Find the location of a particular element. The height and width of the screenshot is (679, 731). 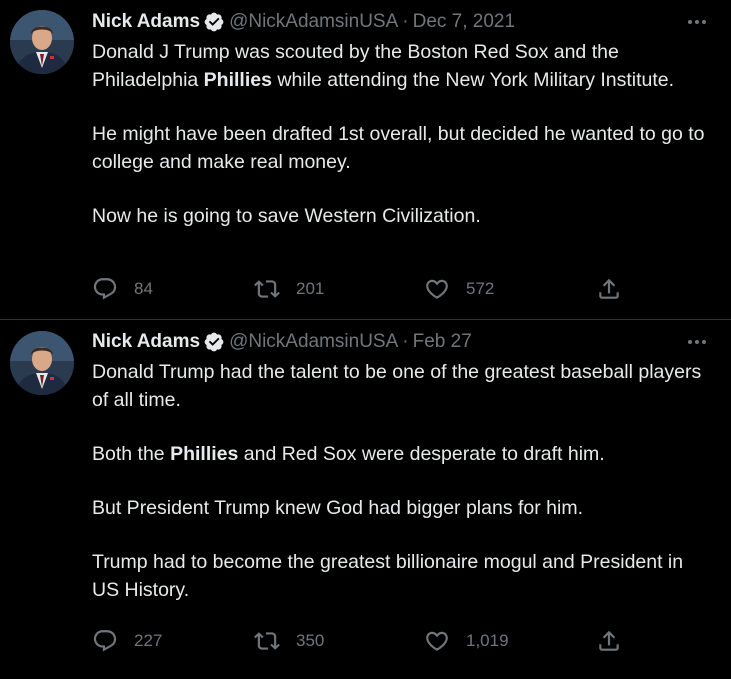

reply-button: 227 is located at coordinates (127, 641).